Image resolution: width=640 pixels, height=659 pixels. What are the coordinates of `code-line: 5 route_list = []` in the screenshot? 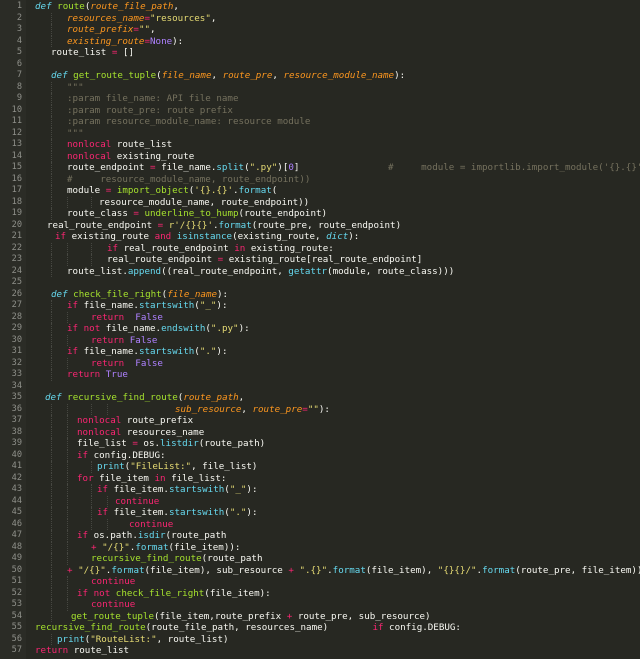 It's located at (320, 53).